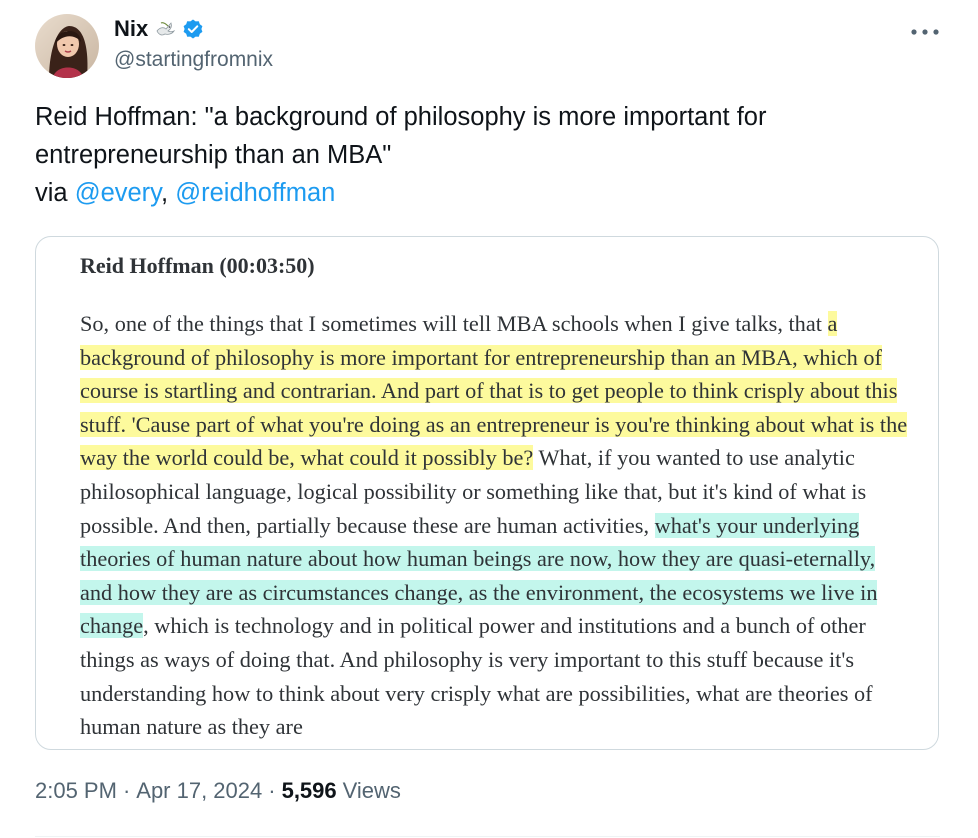 The image size is (978, 838). What do you see at coordinates (76, 791) in the screenshot?
I see `tweet-time: 2:05 PM` at bounding box center [76, 791].